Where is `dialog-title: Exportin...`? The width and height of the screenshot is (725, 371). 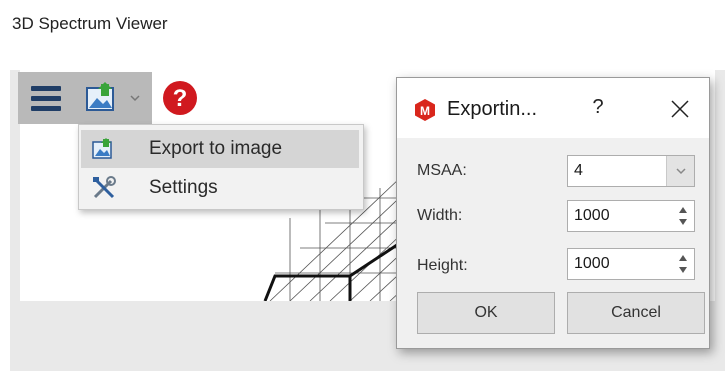
dialog-title: Exportin... is located at coordinates (492, 109).